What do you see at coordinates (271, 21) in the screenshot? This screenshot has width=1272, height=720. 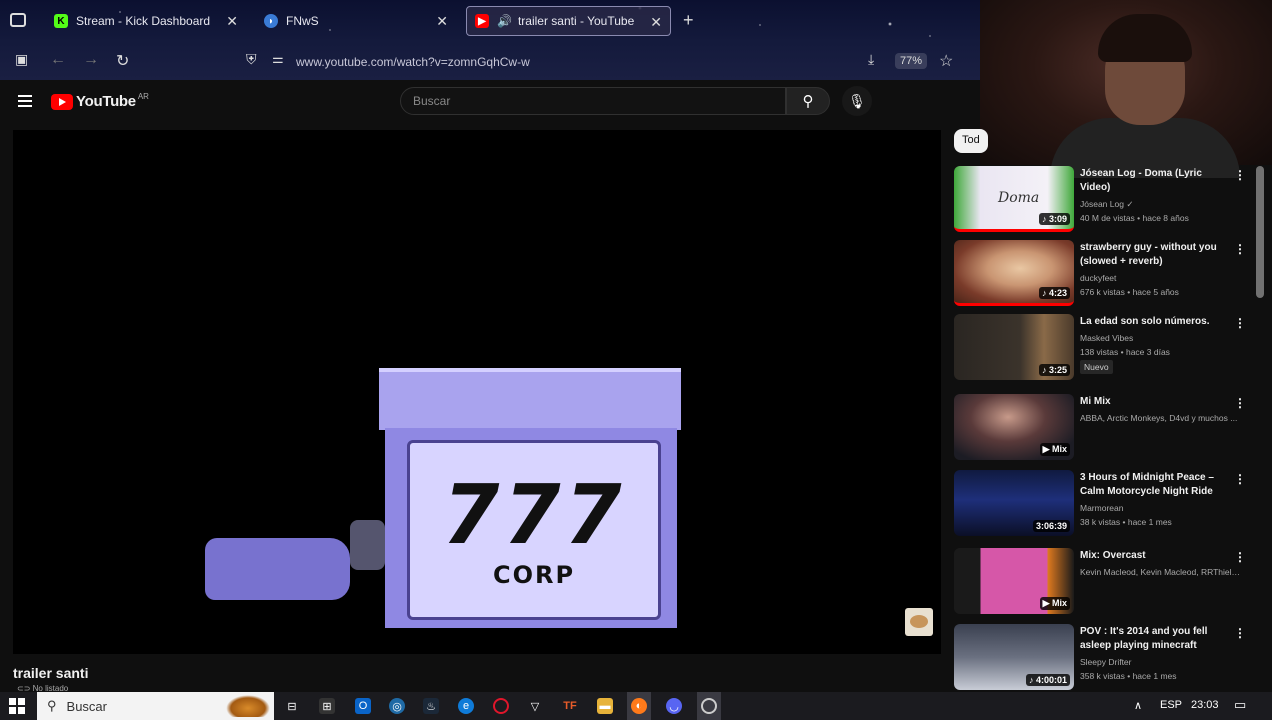 I see `fnws-icon: ◗` at bounding box center [271, 21].